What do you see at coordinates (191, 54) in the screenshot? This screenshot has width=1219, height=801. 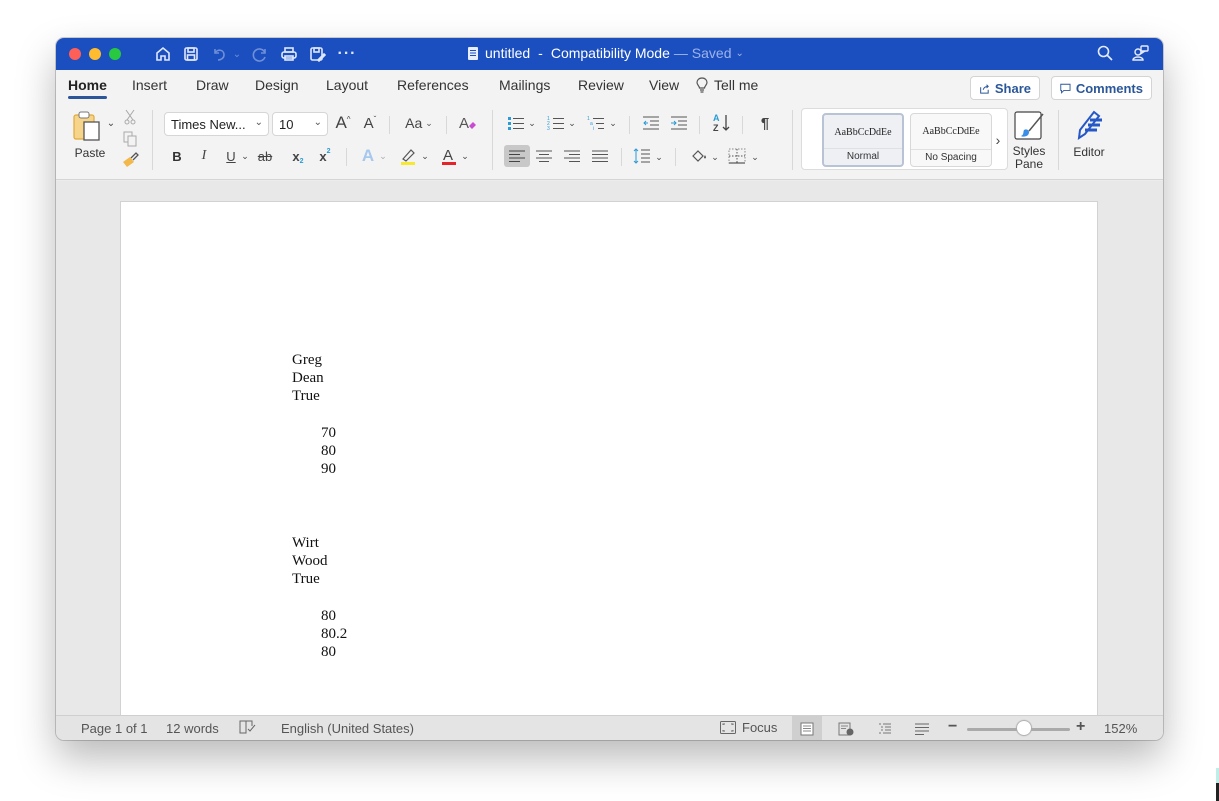 I see `save-icon` at bounding box center [191, 54].